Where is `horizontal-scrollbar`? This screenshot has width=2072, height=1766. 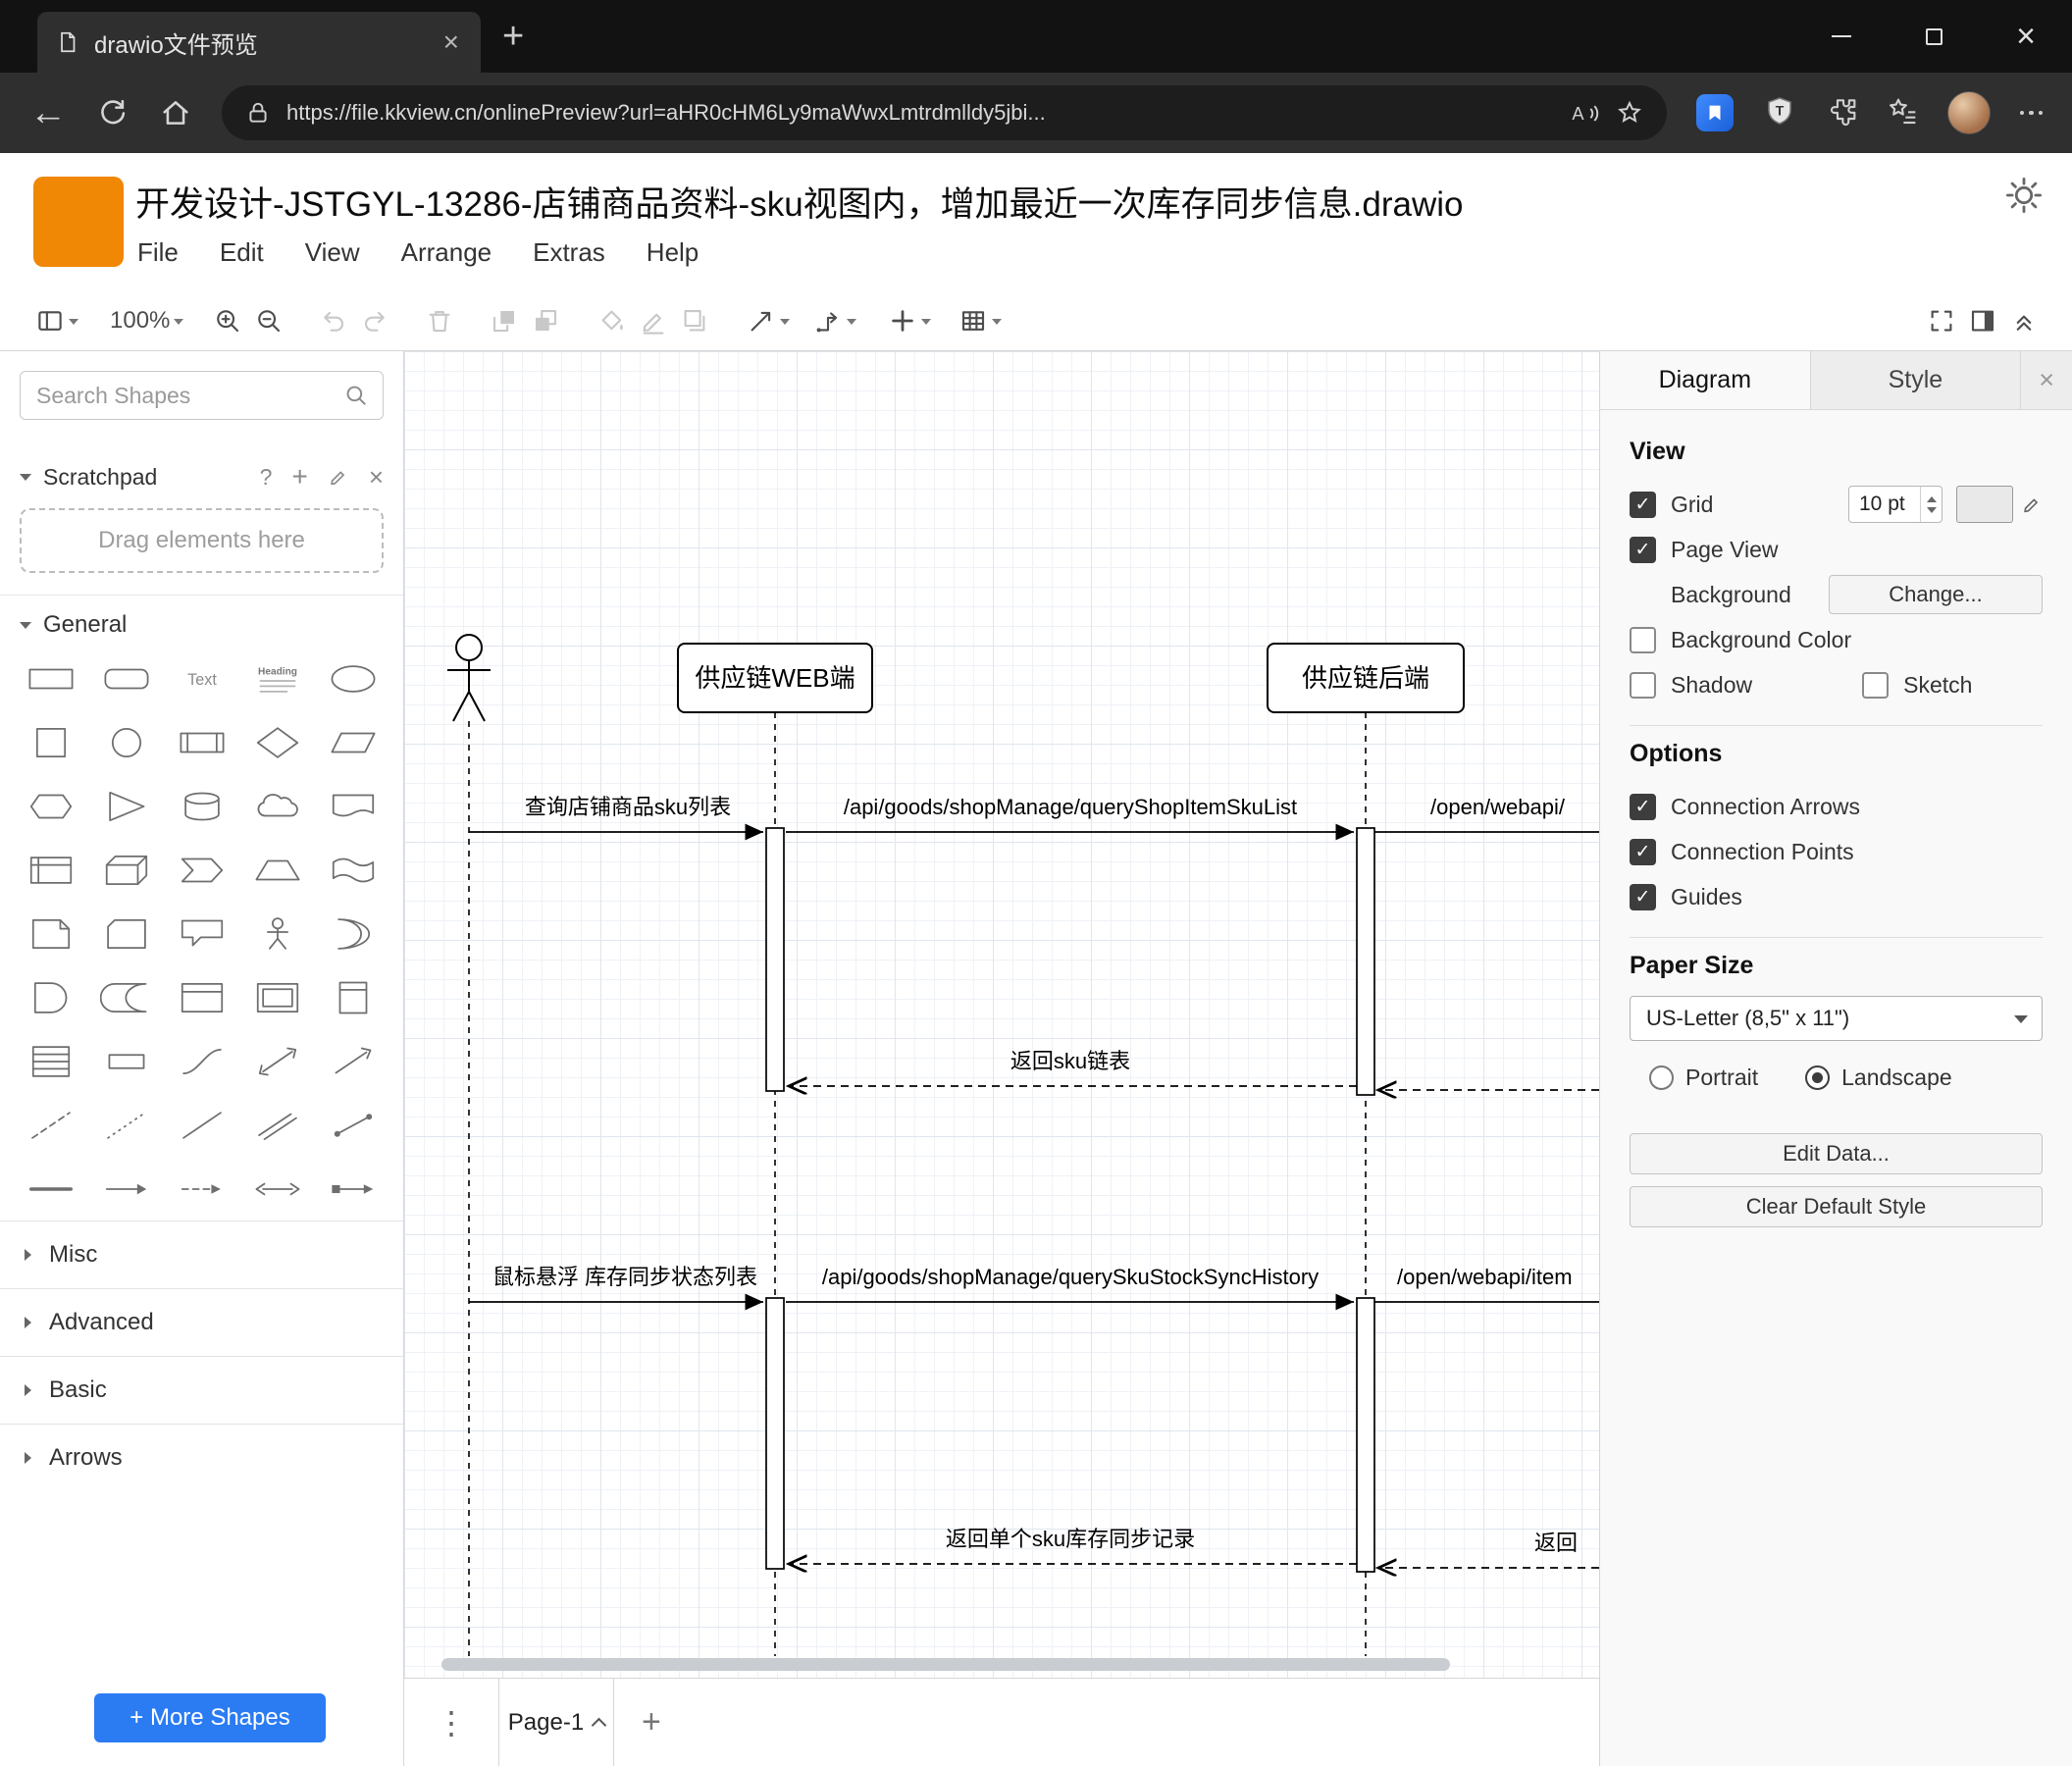
horizontal-scrollbar is located at coordinates (945, 1664).